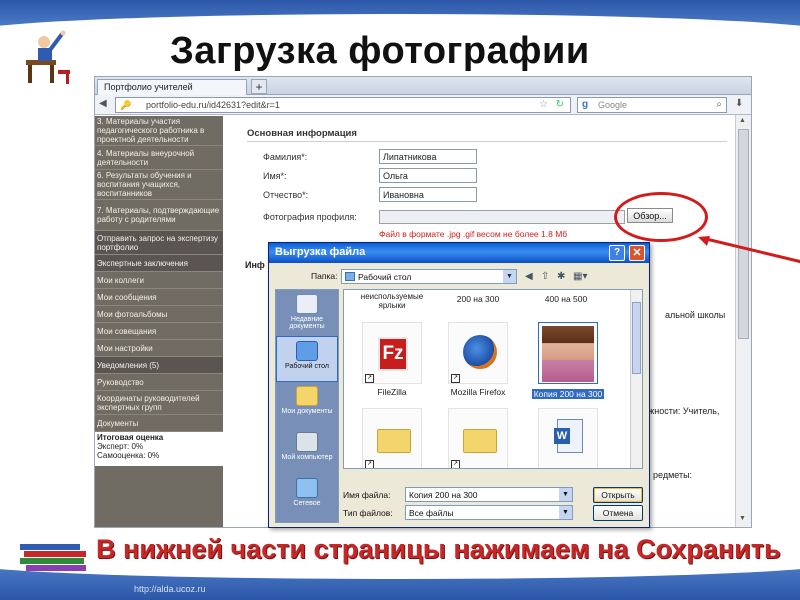 This screenshot has width=800, height=600. I want to click on file-item: Fz ↗ FileZilla, so click(392, 359).